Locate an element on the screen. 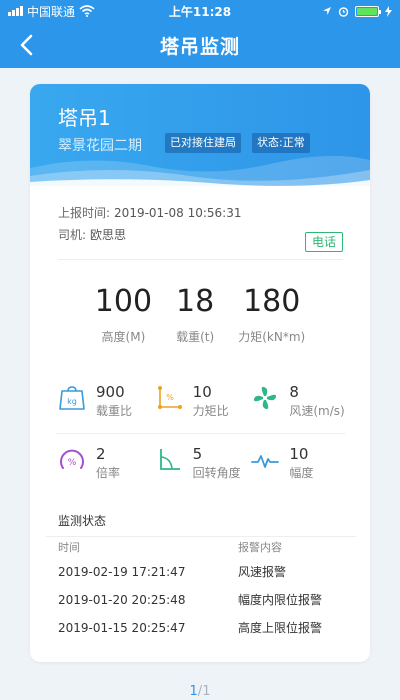 The width and height of the screenshot is (400, 700). report-time-row: 上报时间: 2019-01-08 10:56:31 is located at coordinates (200, 213).